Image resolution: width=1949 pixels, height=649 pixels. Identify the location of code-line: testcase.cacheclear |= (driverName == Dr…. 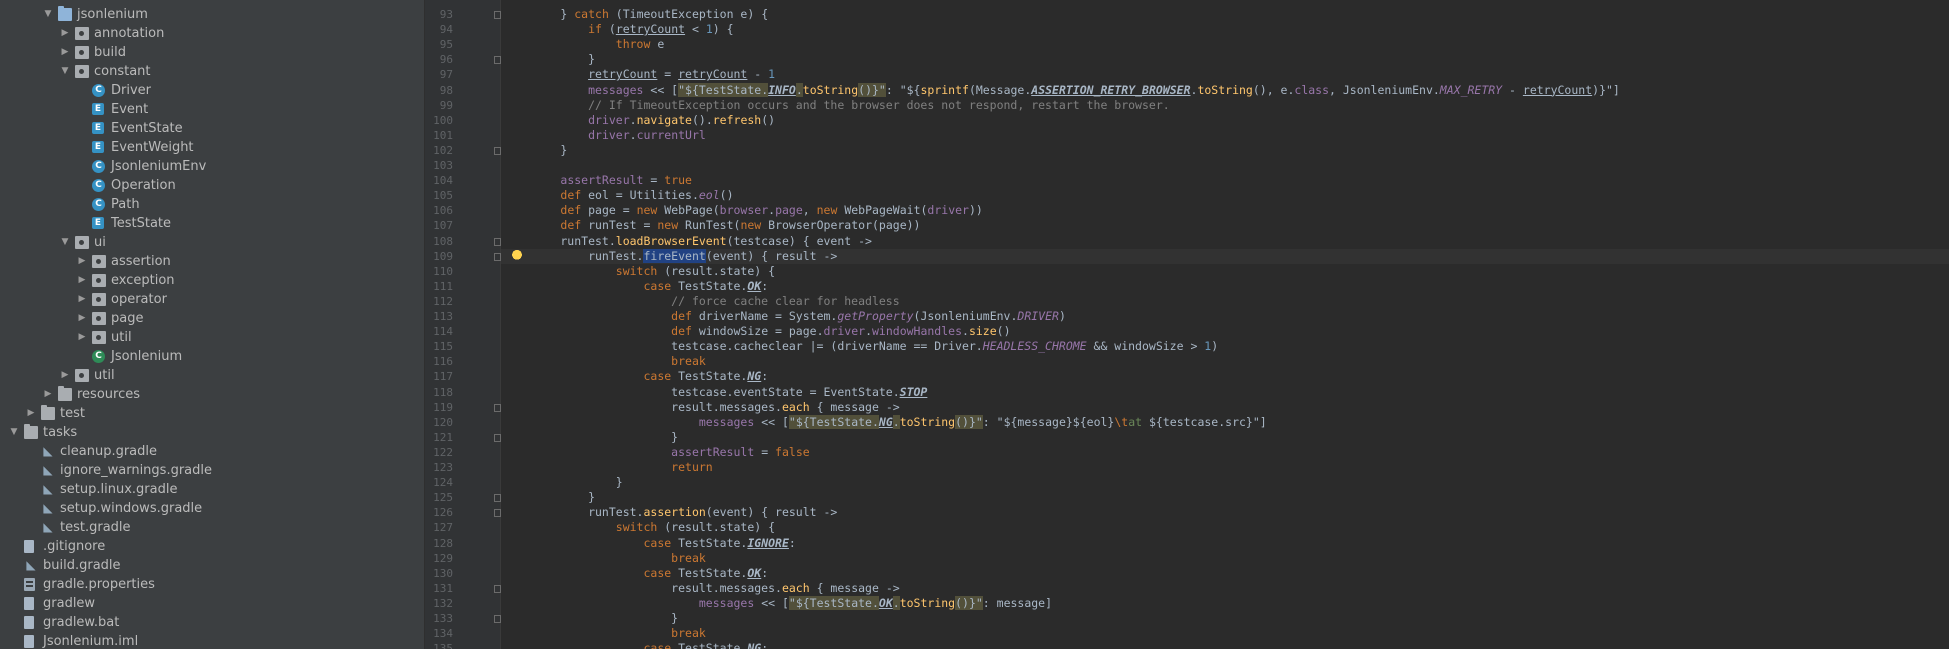
(861, 346).